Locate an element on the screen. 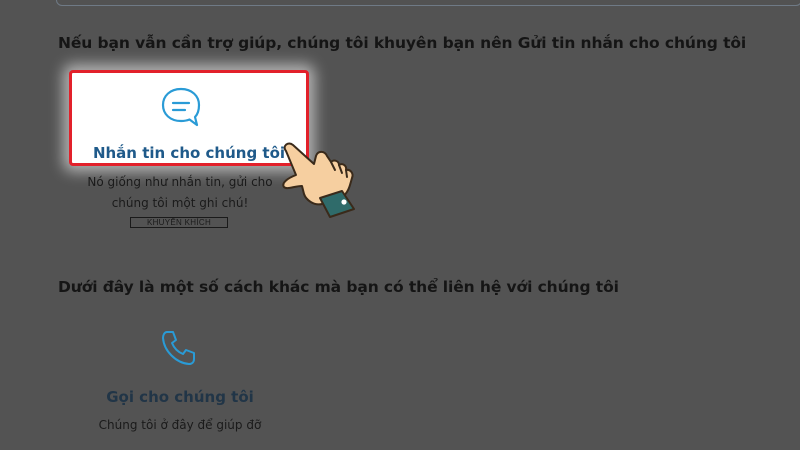 Image resolution: width=800 pixels, height=450 pixels. message-description-line1: Nó giống như nhắn tin, gửi cho is located at coordinates (180, 182).